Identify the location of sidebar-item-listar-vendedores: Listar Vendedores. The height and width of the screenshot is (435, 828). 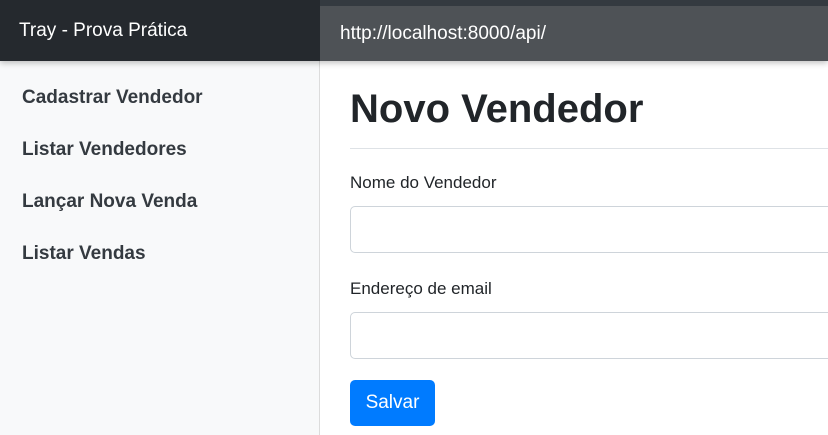
(159, 163).